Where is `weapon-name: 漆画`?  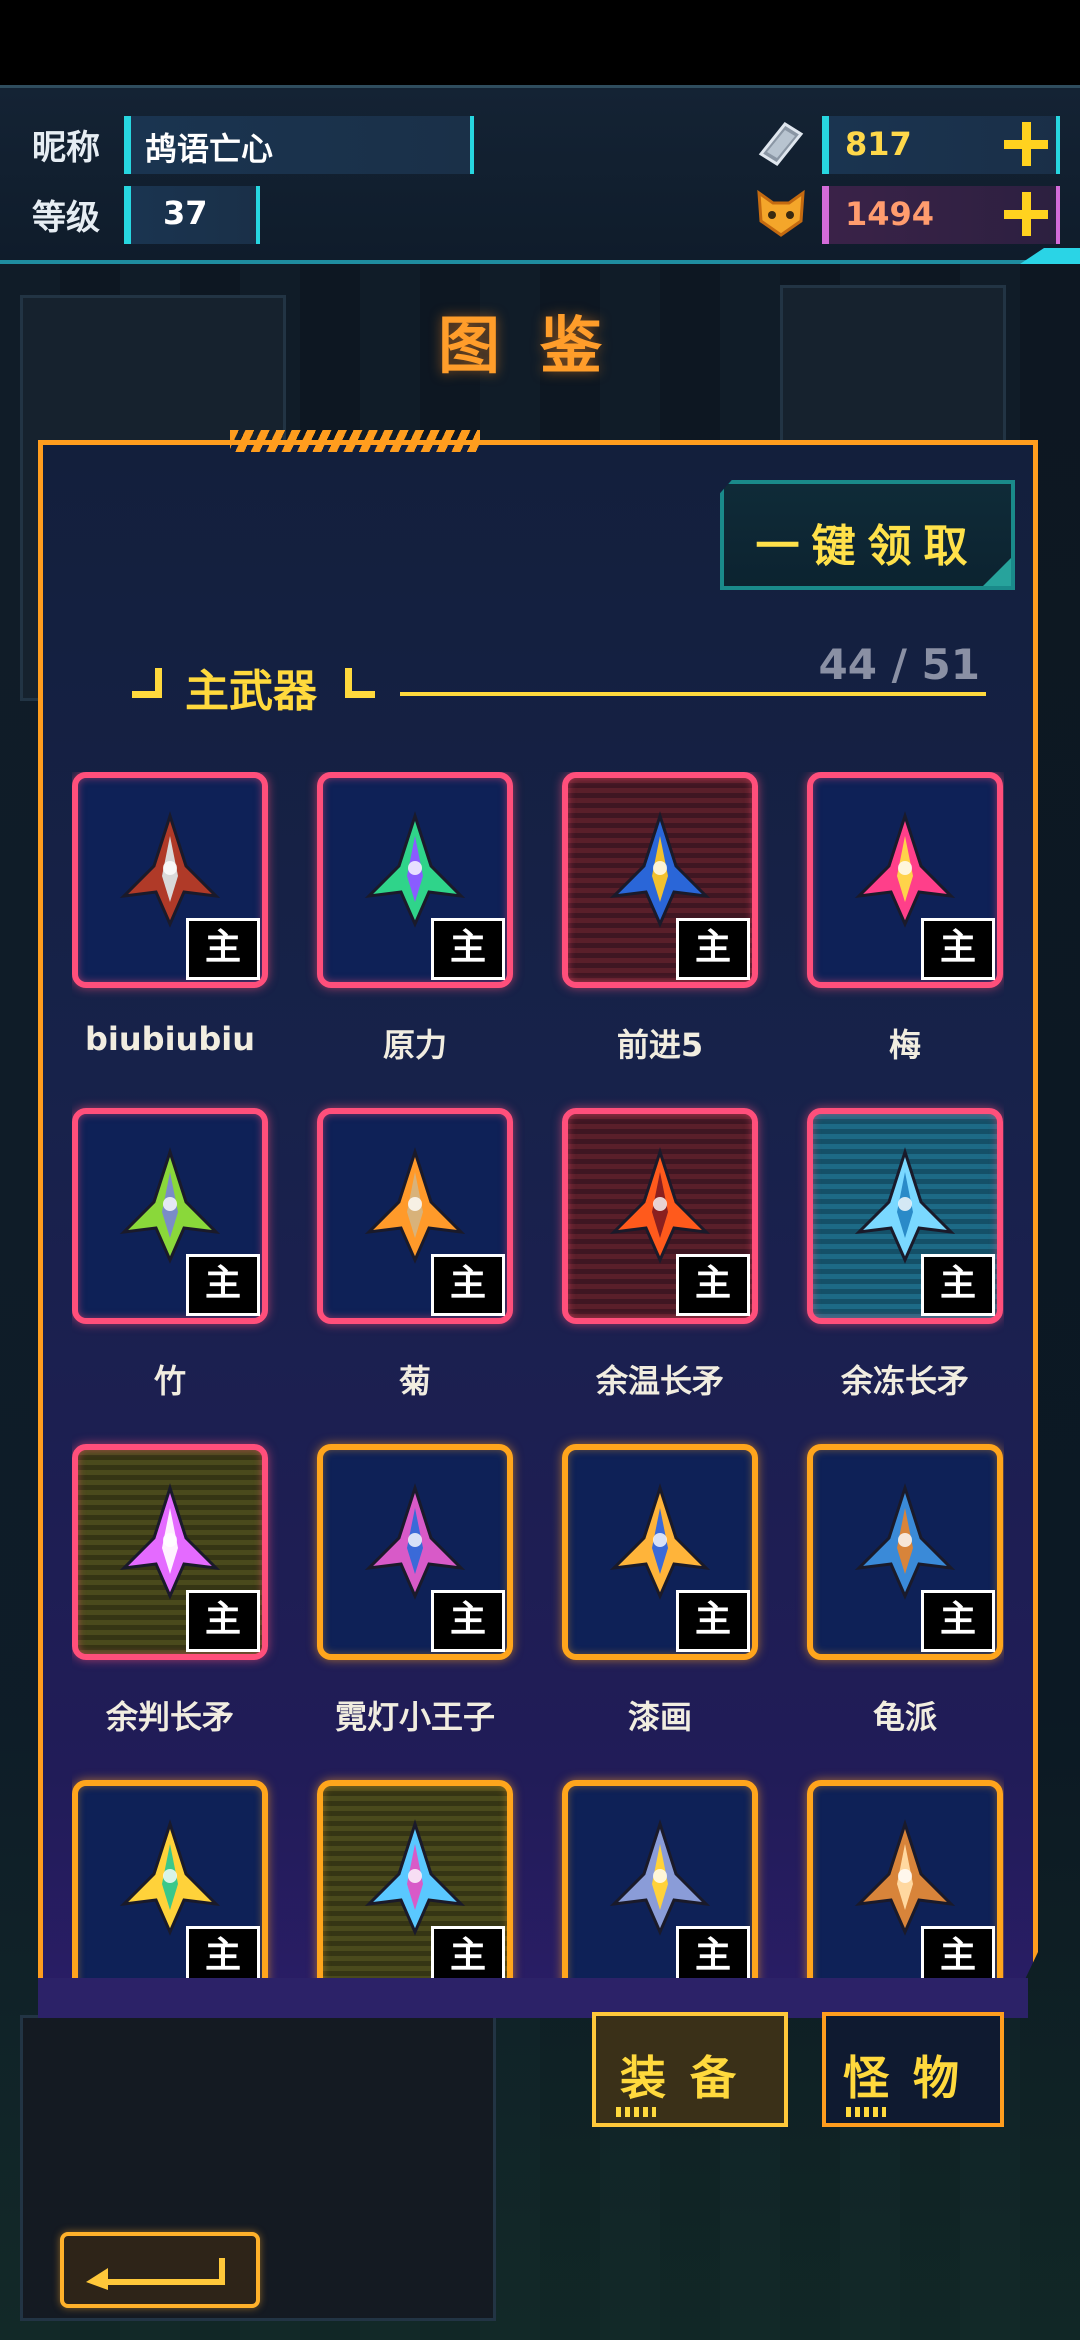
weapon-name: 漆画 is located at coordinates (659, 1717).